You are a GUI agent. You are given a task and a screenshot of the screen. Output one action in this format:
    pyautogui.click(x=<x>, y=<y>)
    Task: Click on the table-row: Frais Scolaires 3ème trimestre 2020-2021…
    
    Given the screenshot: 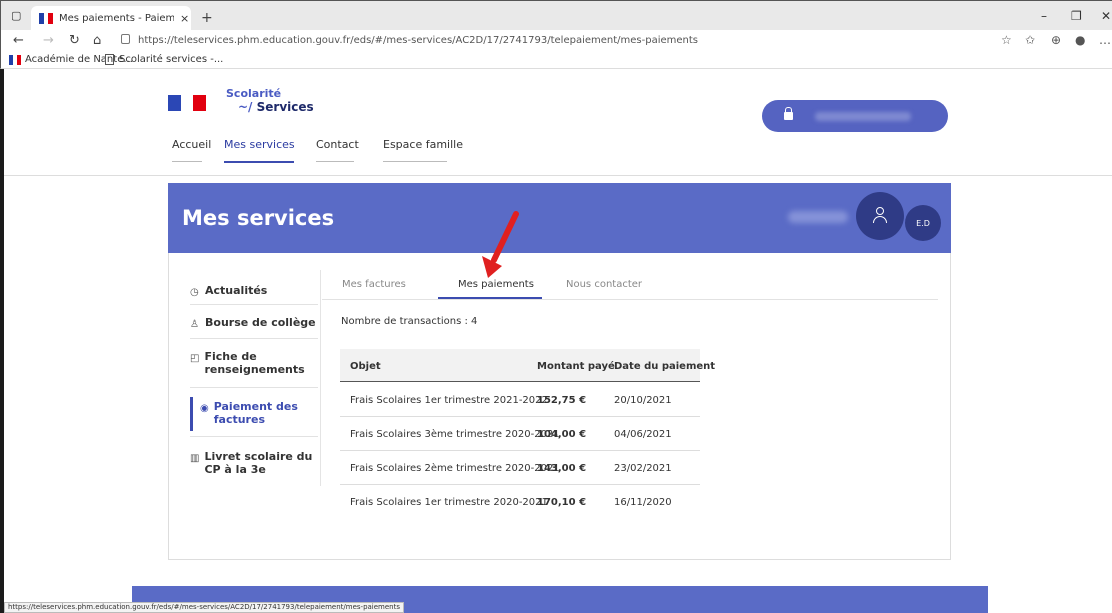 What is the action you would take?
    pyautogui.click(x=520, y=434)
    